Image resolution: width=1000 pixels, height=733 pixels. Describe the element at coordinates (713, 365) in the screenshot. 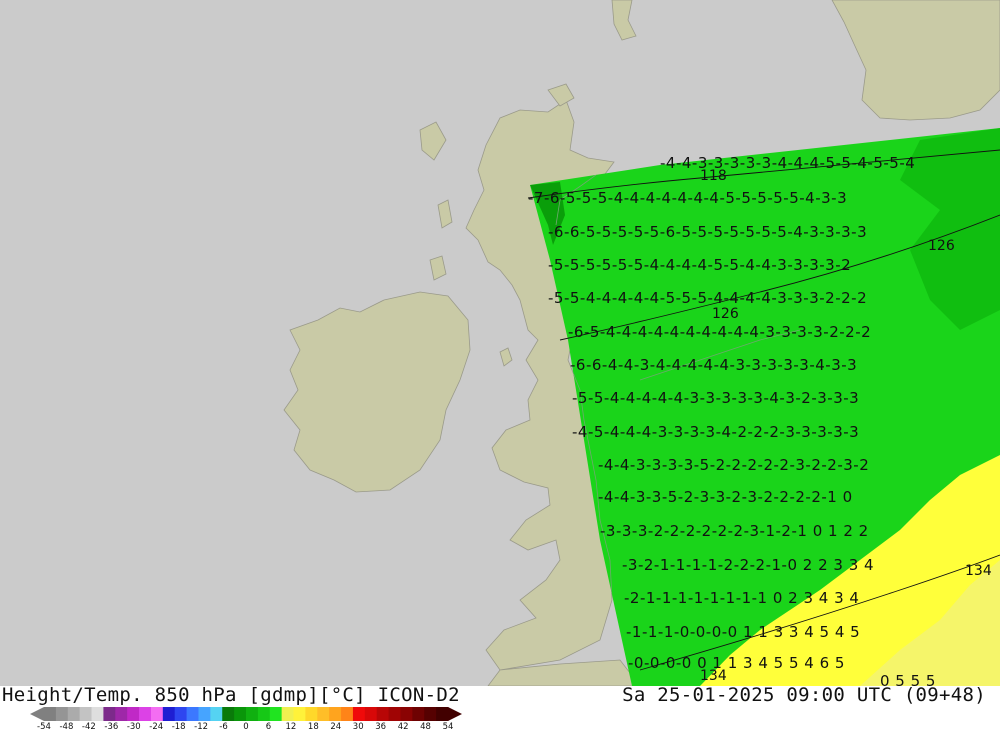

I see `temp-values-row: -6-6-4-4-3-4-4-4-4-4-3-3-3-3-3-4-3-3` at that location.